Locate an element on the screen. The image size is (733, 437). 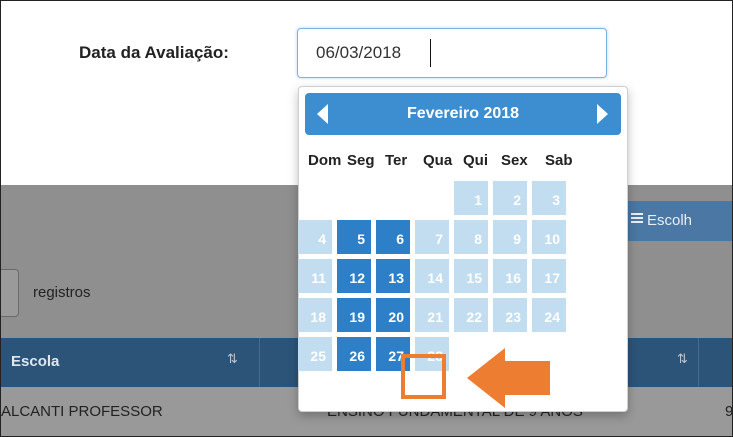
list-icon is located at coordinates (637, 218).